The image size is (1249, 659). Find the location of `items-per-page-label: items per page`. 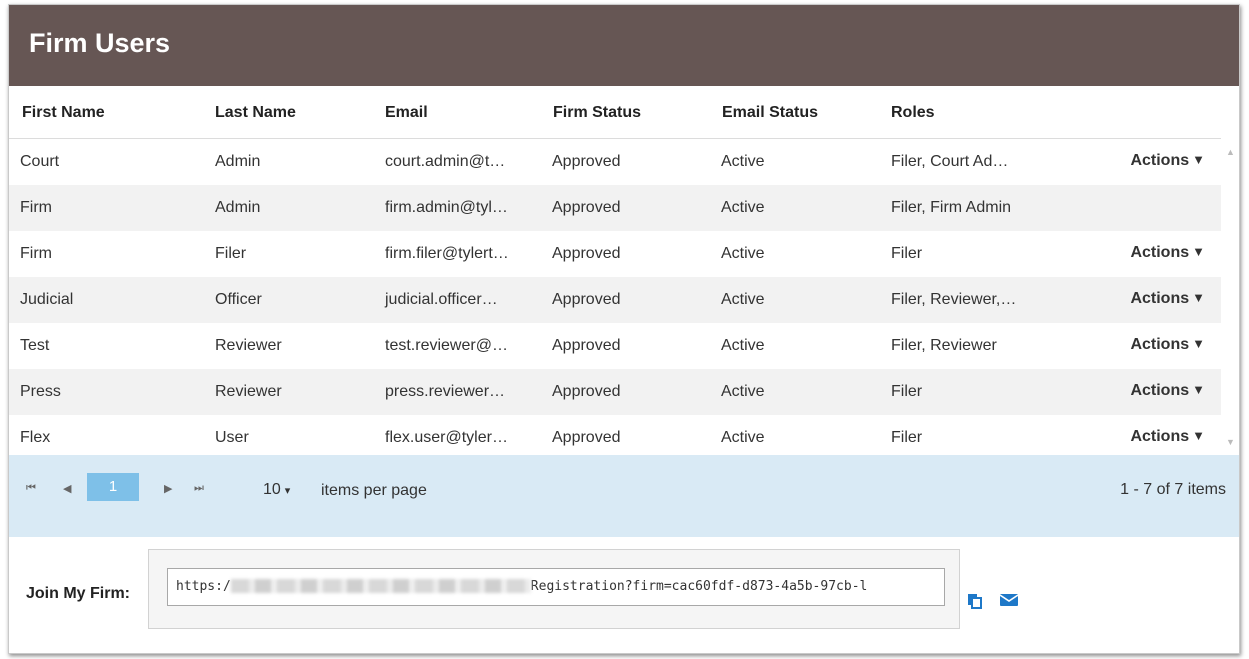

items-per-page-label: items per page is located at coordinates (374, 490).